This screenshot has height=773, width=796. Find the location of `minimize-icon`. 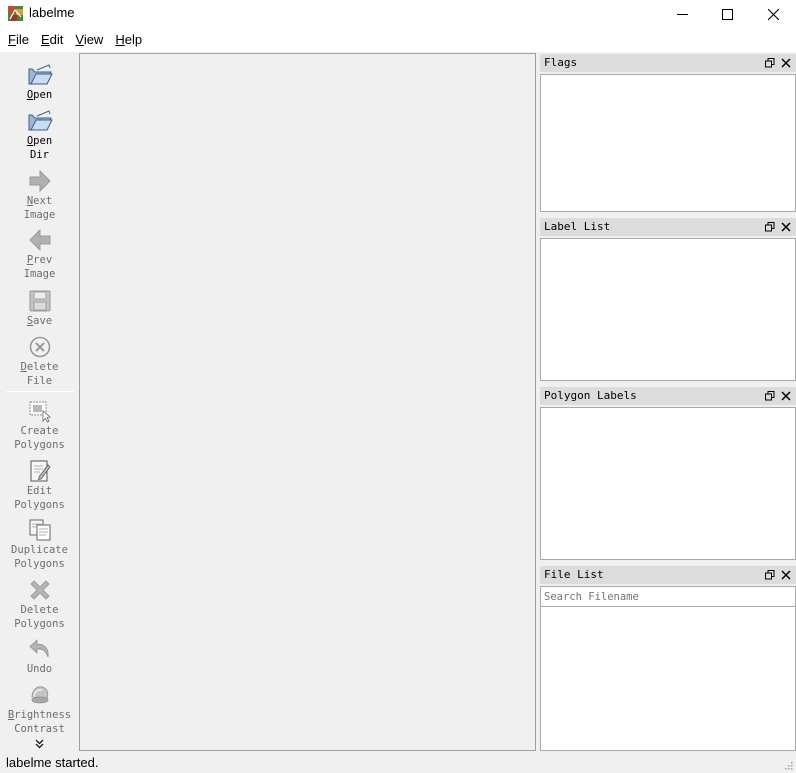

minimize-icon is located at coordinates (682, 14).